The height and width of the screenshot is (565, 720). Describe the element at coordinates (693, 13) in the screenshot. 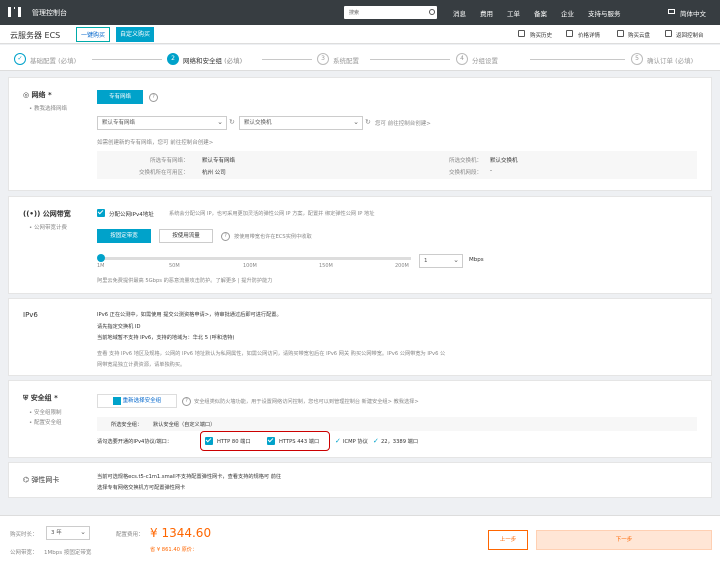

I see `language-switch: 简体中文` at that location.